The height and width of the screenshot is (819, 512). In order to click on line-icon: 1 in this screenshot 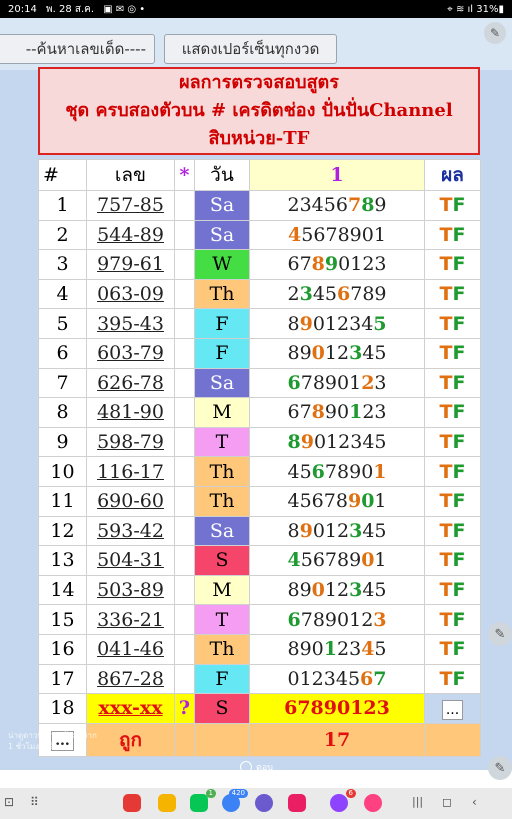, I will do `click(203, 800)`.